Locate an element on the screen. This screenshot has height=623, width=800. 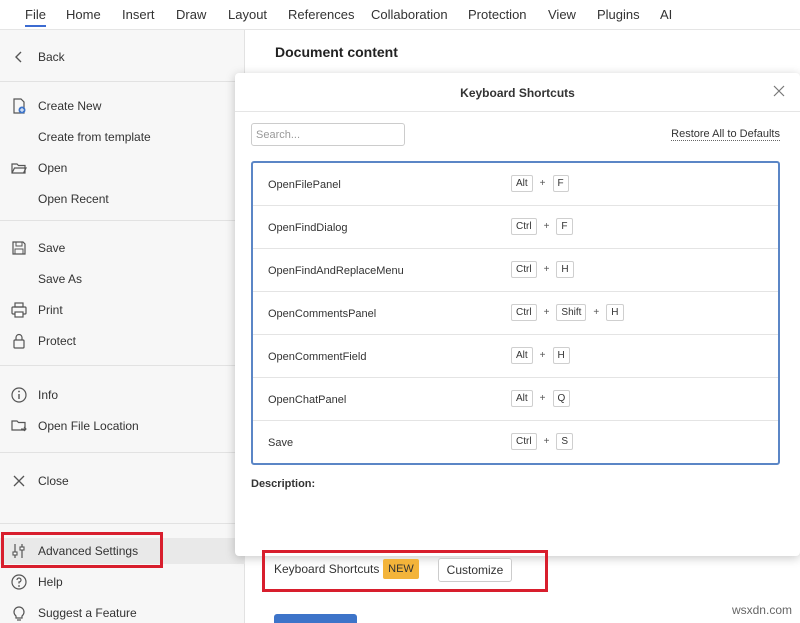
tab-layout: Layout is located at coordinates (247, 14).